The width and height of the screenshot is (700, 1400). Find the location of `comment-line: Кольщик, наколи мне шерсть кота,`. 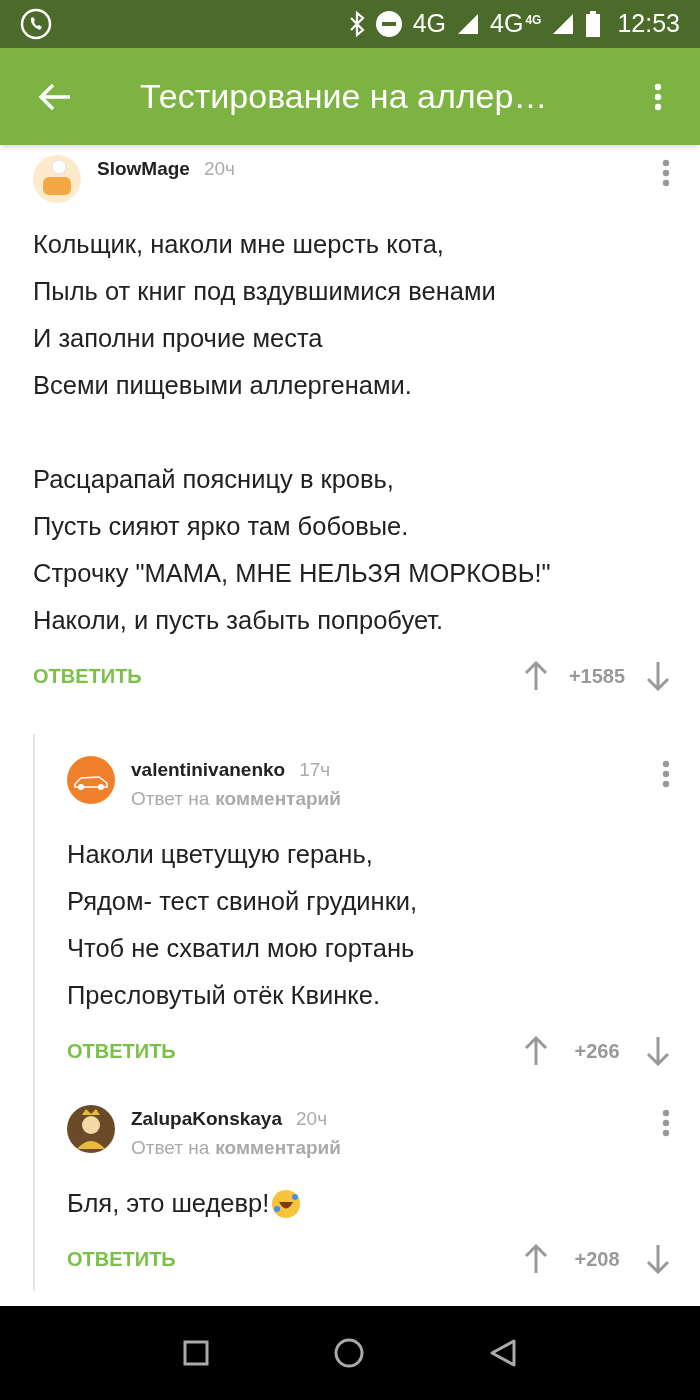

comment-line: Кольщик, наколи мне шерсть кота, is located at coordinates (238, 244).